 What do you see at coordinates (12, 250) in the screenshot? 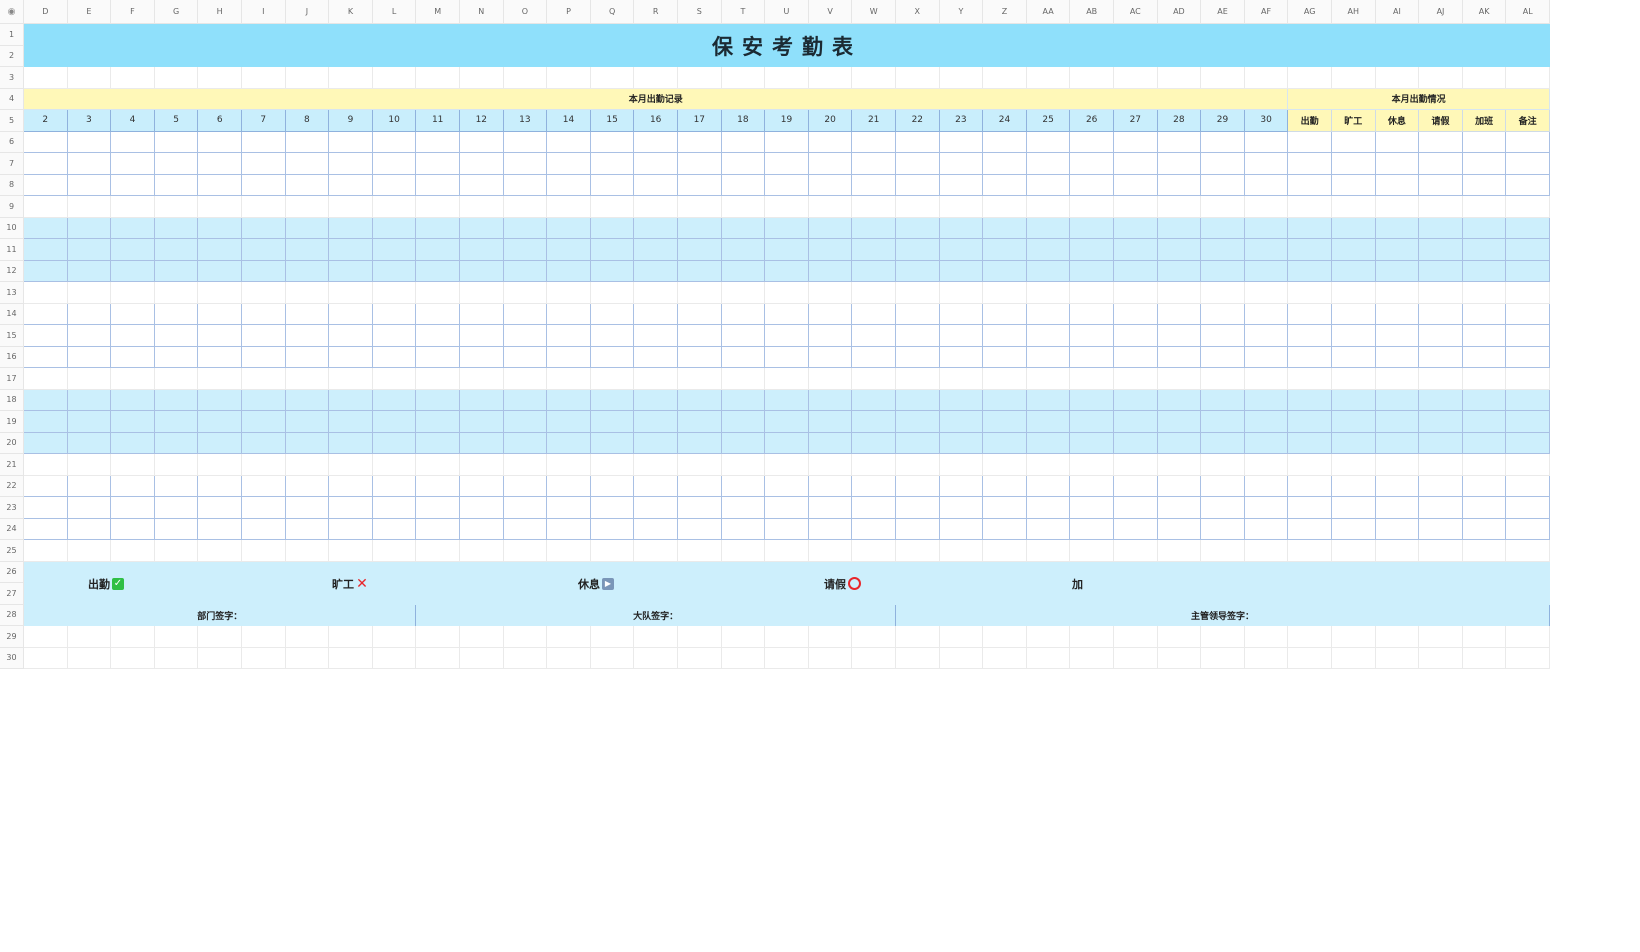
I see `row-header: 11` at bounding box center [12, 250].